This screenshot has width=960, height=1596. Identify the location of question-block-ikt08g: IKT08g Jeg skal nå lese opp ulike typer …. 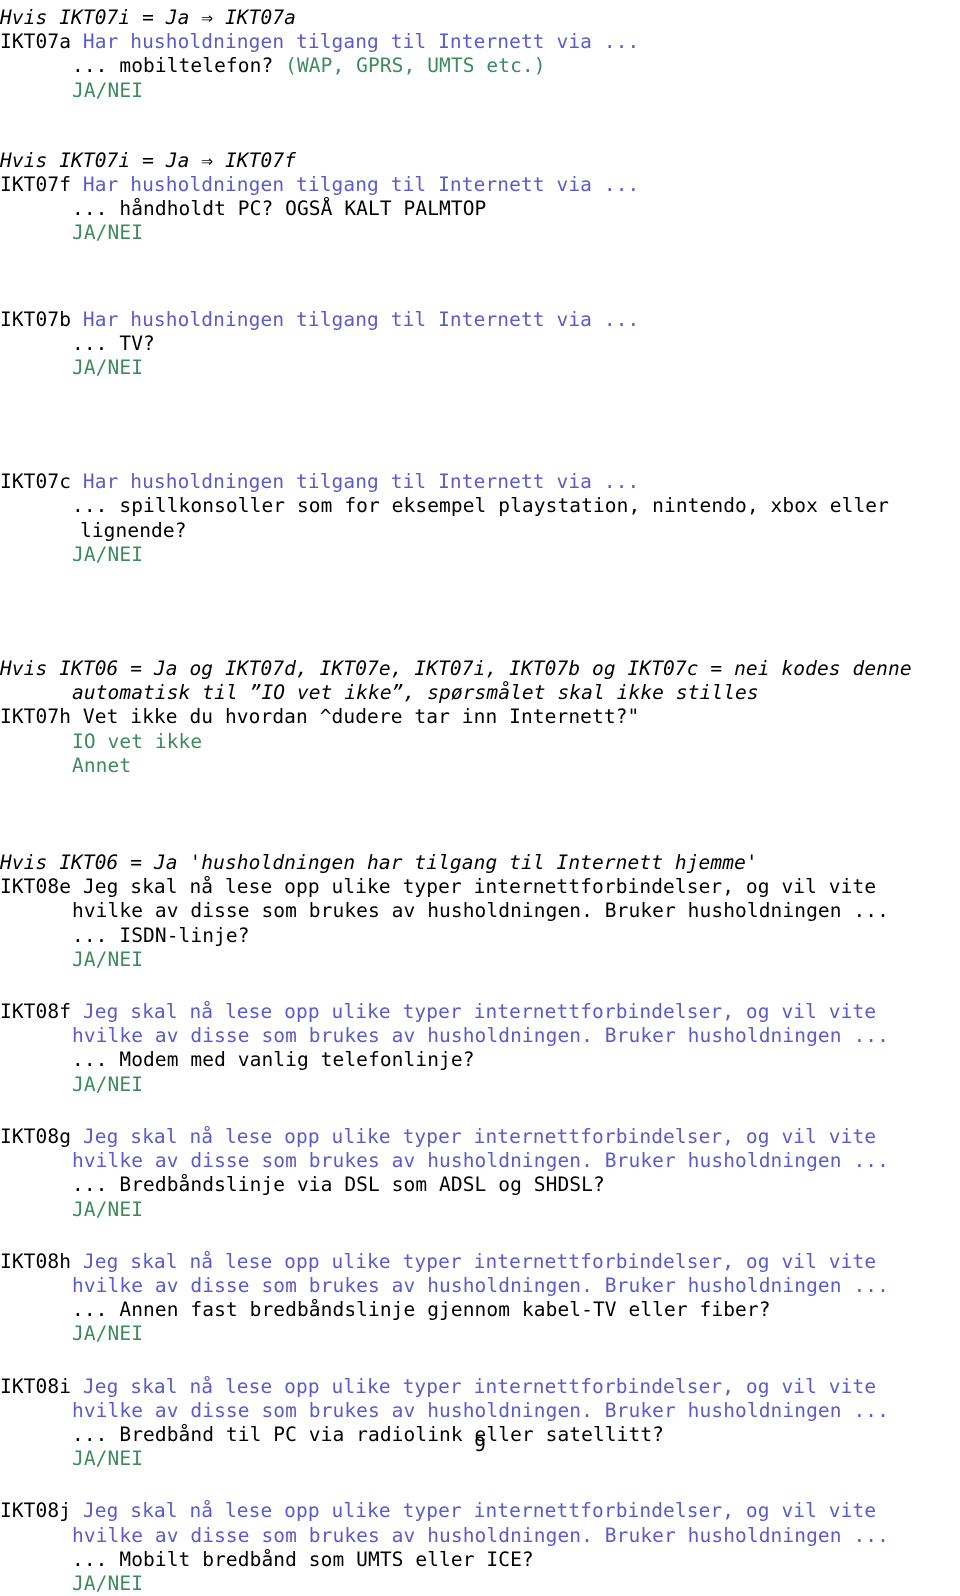
(480, 1173).